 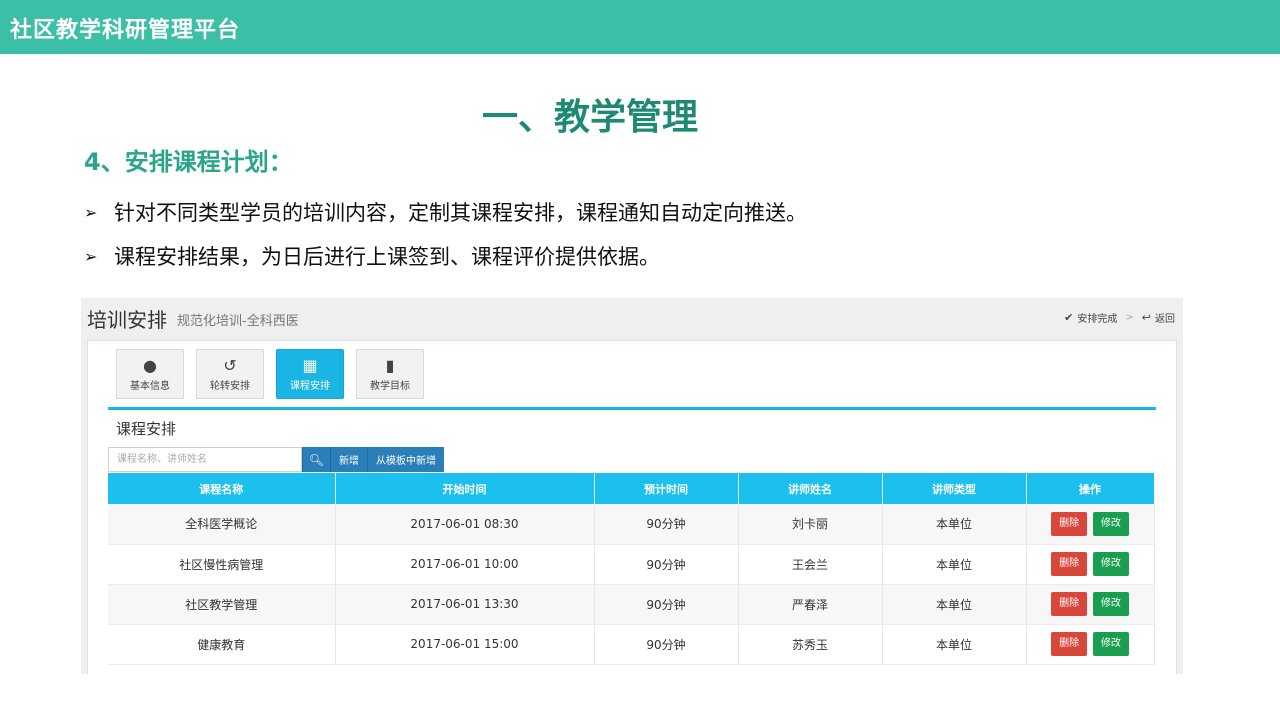 What do you see at coordinates (222, 524) in the screenshot?
I see `course-name-cell: 全科医学概论` at bounding box center [222, 524].